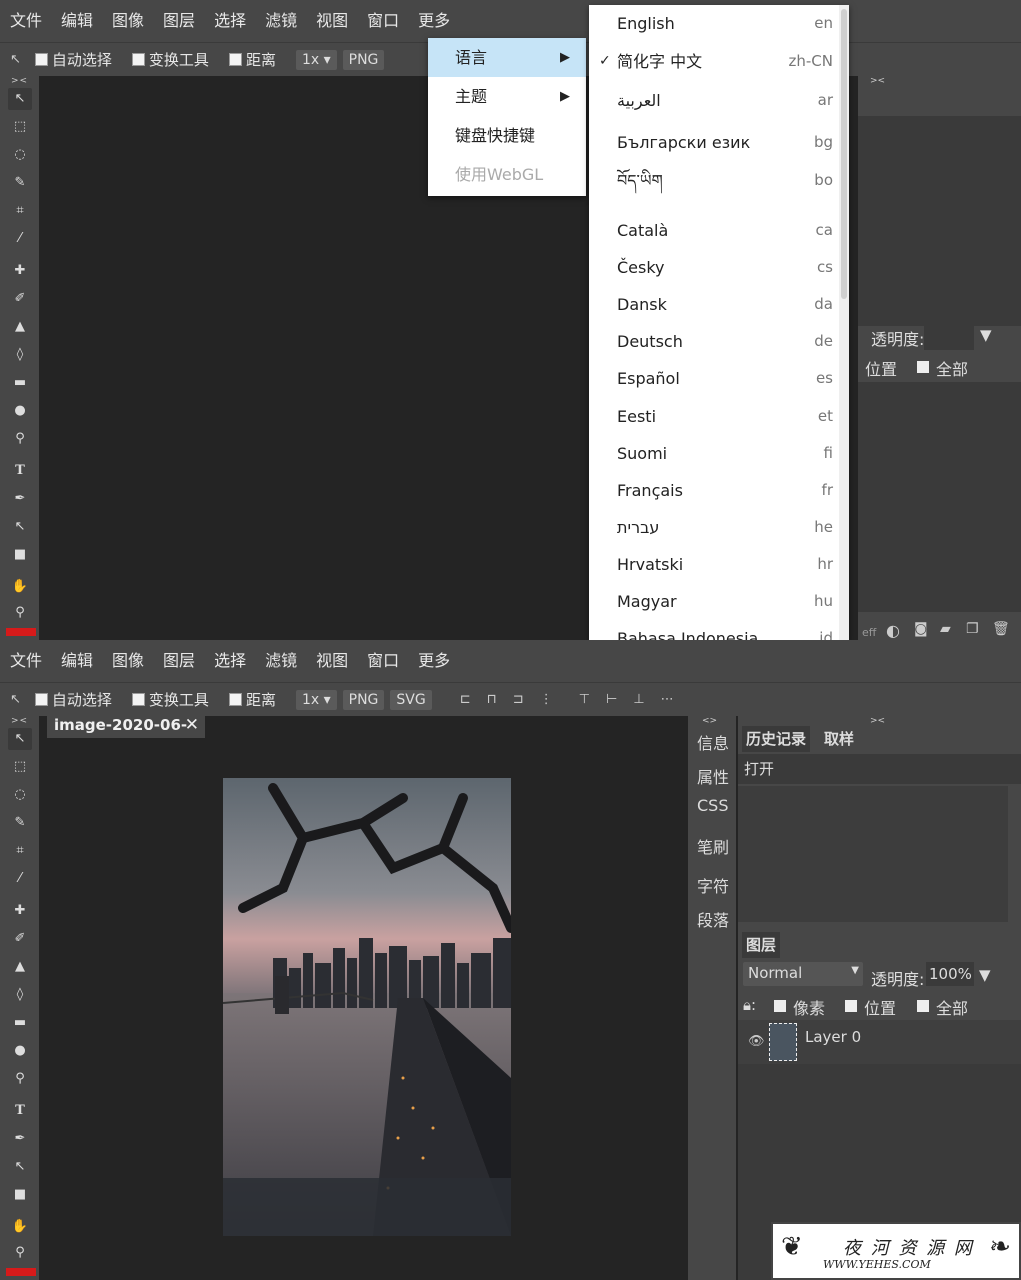 The image size is (1021, 1280). What do you see at coordinates (709, 721) in the screenshot?
I see `collapse-arrows-icon: <>` at bounding box center [709, 721].